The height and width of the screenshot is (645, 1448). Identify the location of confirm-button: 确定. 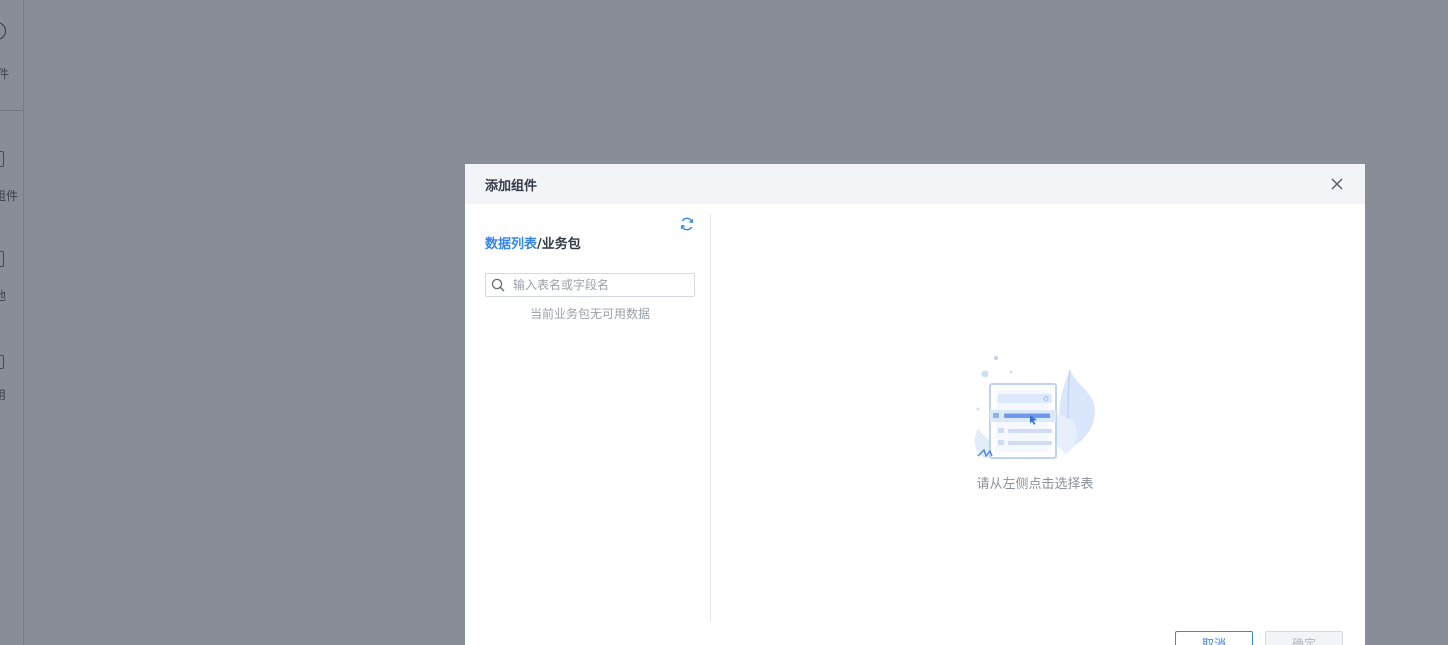
(1304, 638).